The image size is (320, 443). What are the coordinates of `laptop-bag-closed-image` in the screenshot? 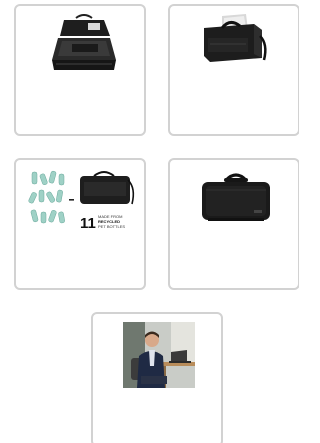 It's located at (236, 198).